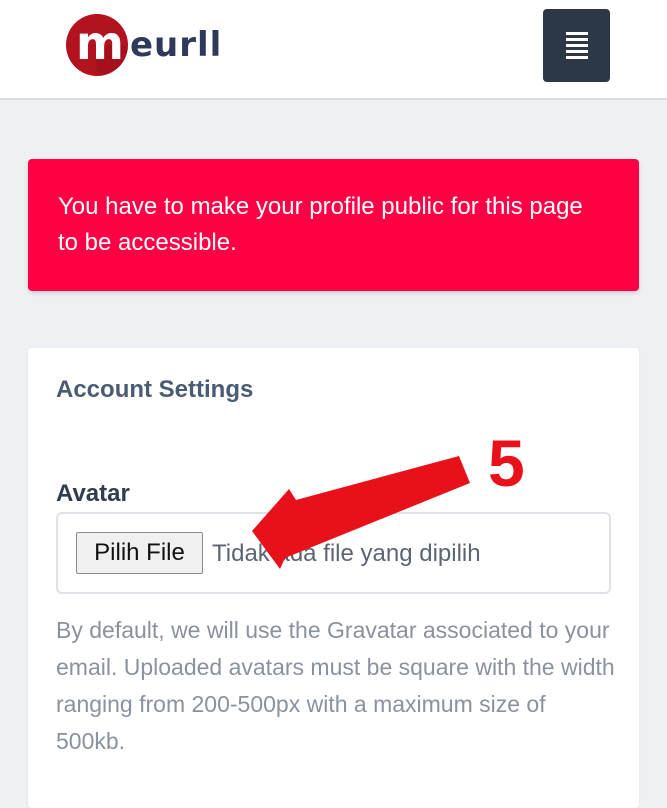  Describe the element at coordinates (346, 553) in the screenshot. I see `file-status-text: Tidak ada file yang dipilih` at that location.